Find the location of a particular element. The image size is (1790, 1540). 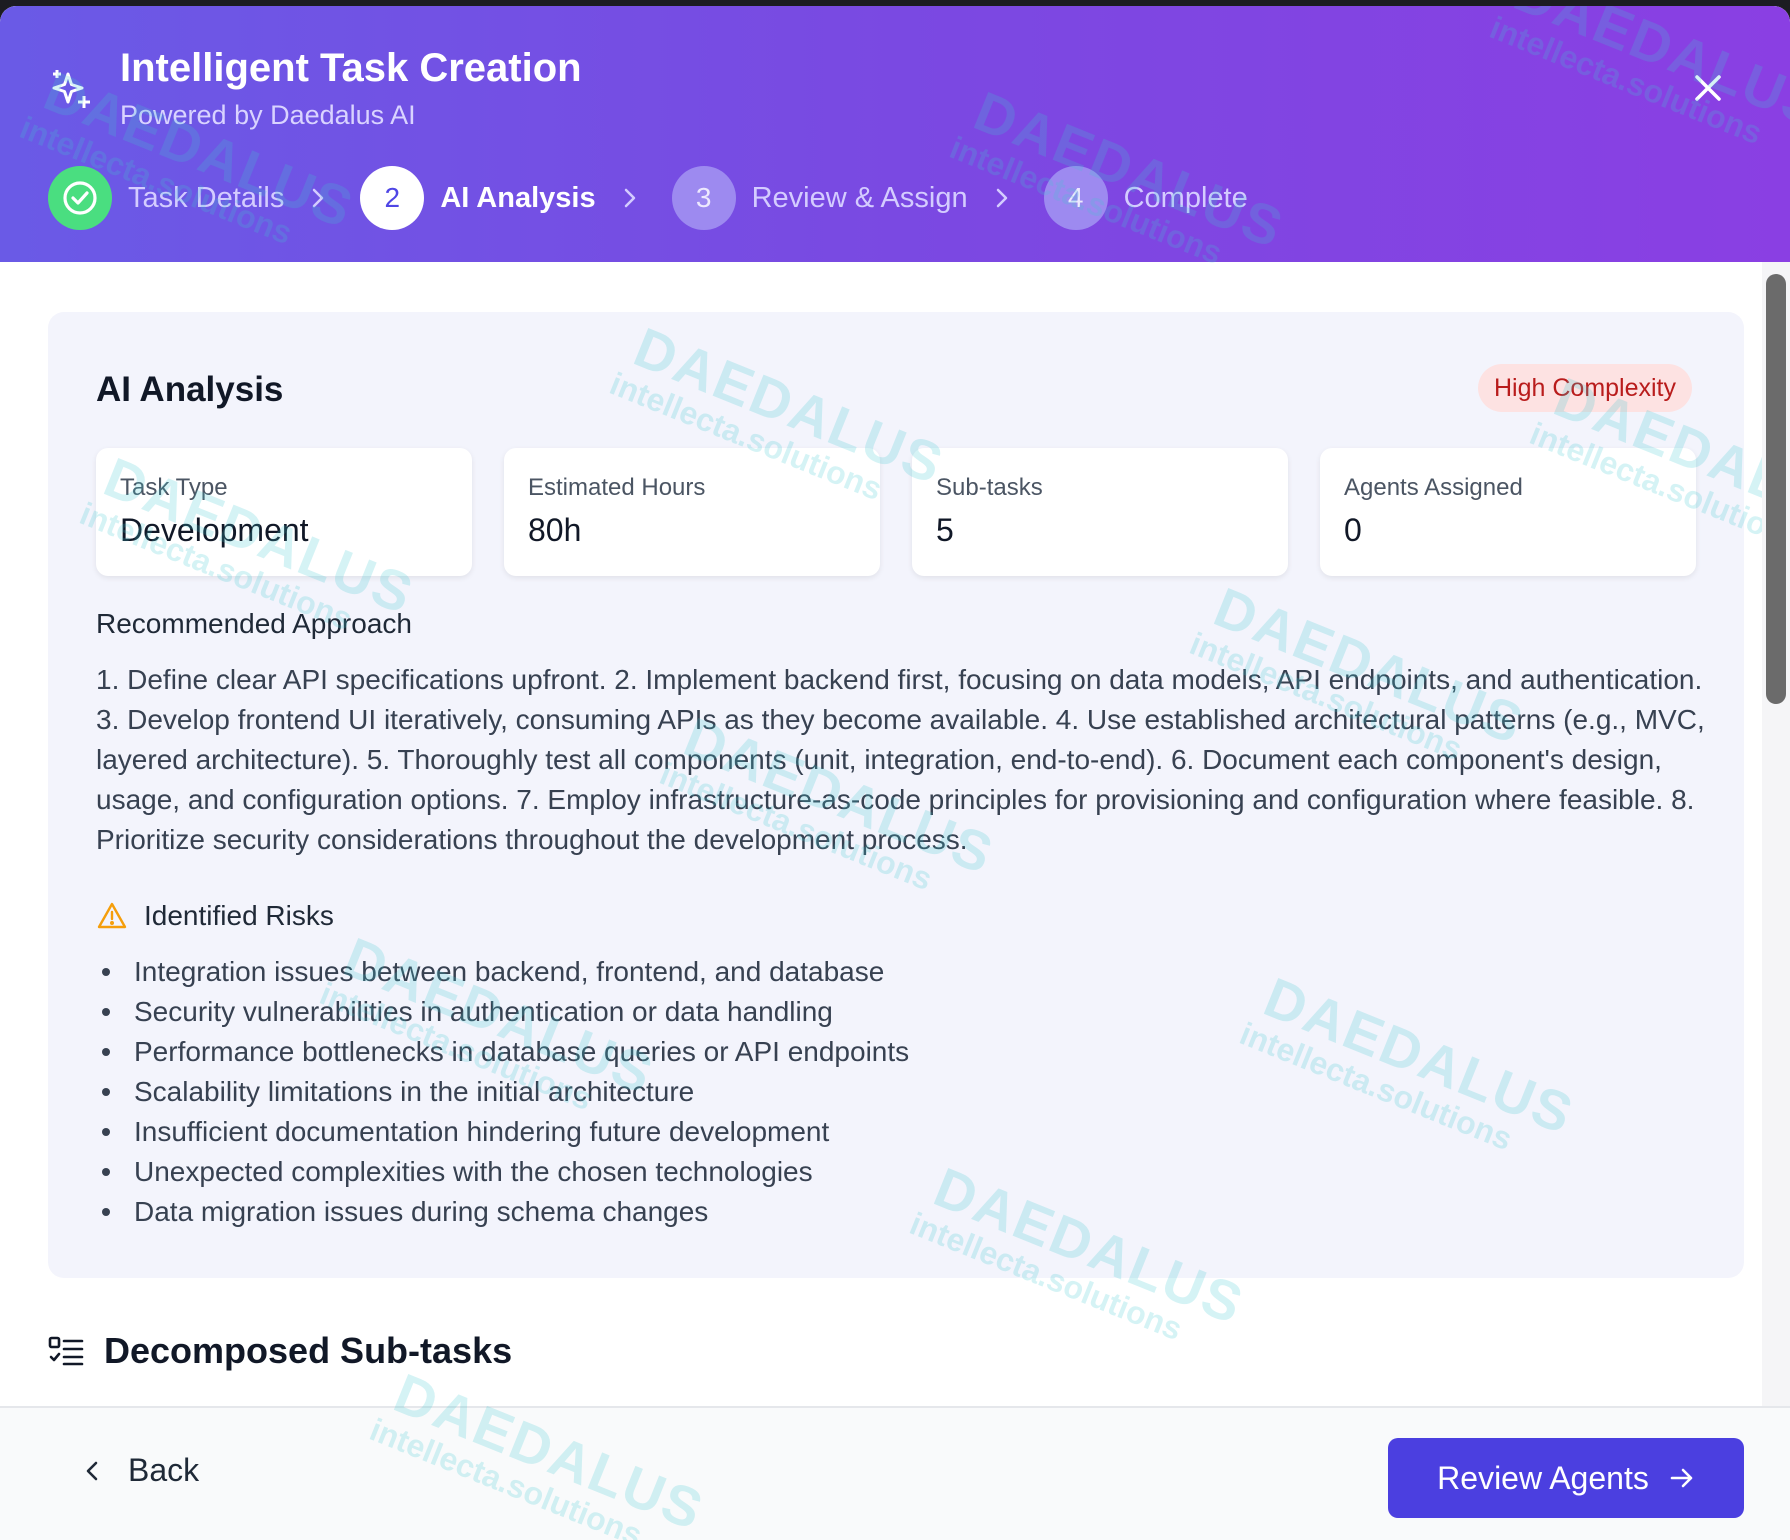

complexity-badge: High Complexity is located at coordinates (1585, 388).